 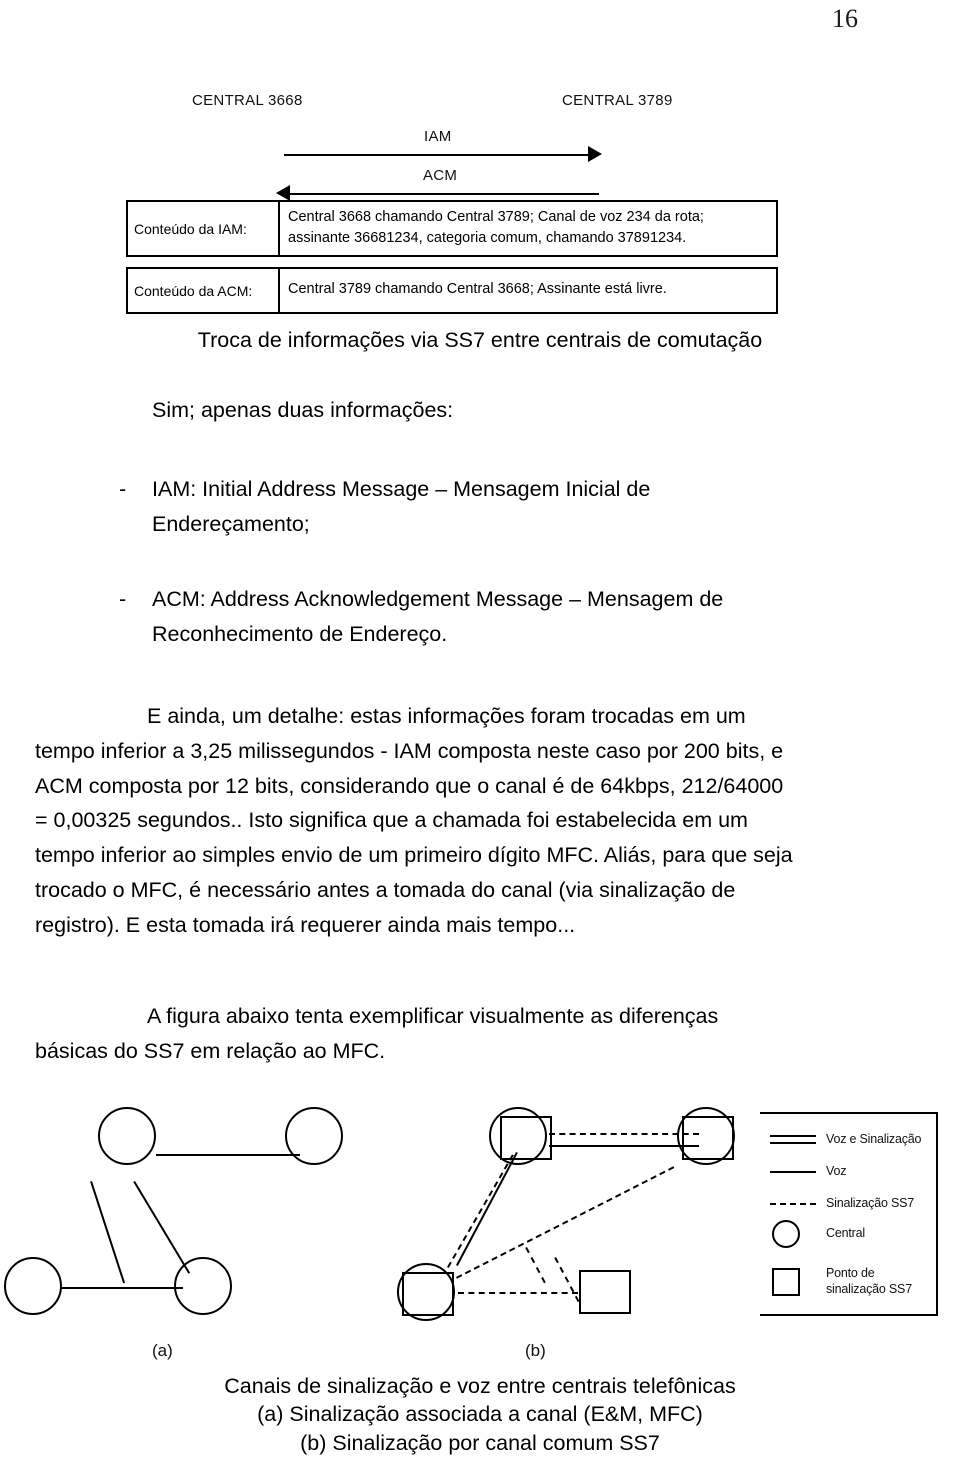 I want to click on diagram-a-central-top-right, so click(x=314, y=1136).